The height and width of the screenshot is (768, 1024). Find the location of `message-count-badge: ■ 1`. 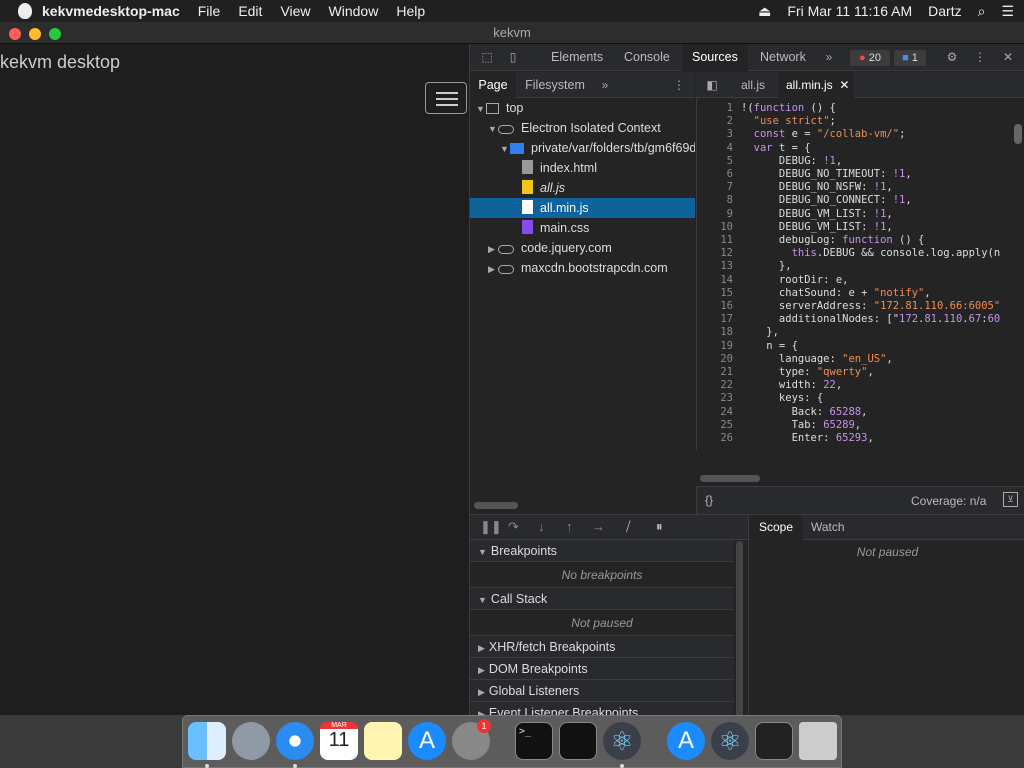

message-count-badge: ■ 1 is located at coordinates (910, 58).